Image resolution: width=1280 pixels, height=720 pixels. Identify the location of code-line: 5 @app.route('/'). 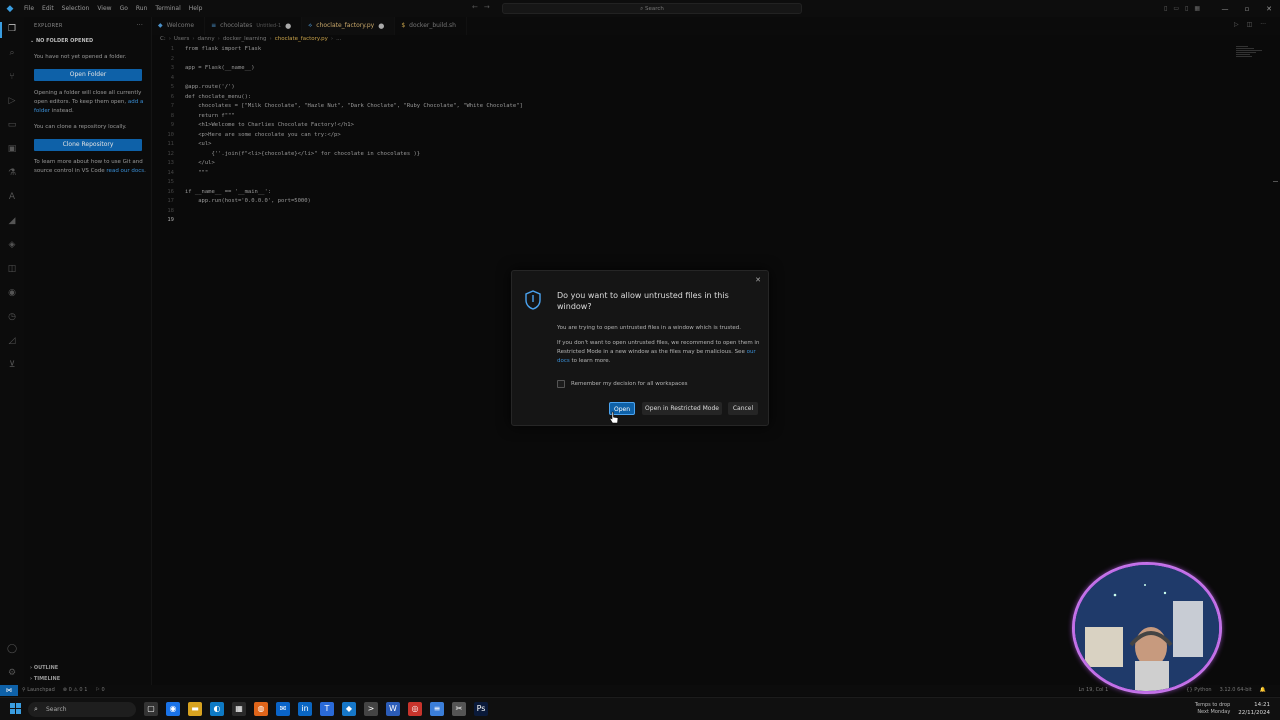
(193, 88).